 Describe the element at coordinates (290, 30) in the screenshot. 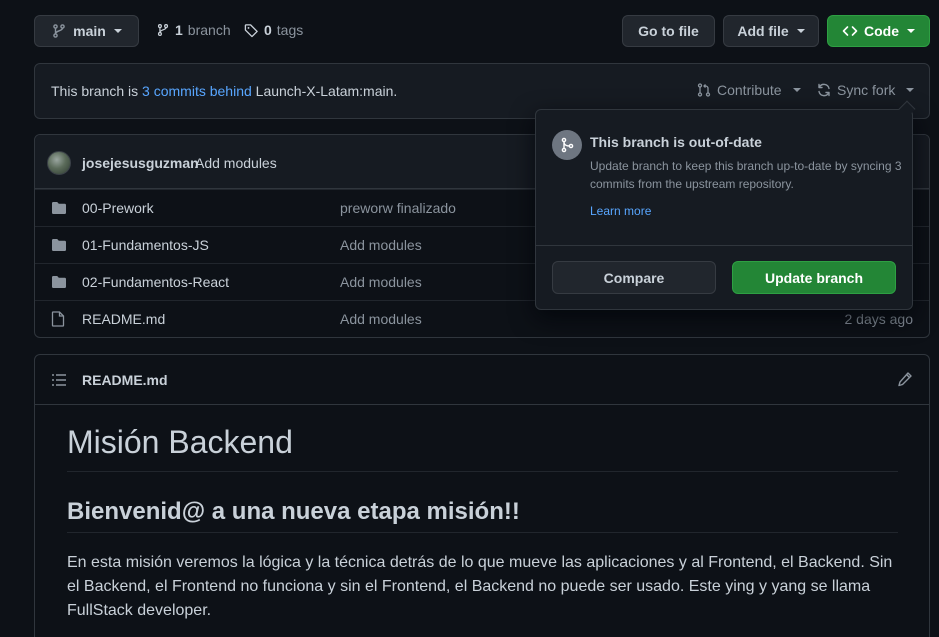

I see `tag-label: tags` at that location.